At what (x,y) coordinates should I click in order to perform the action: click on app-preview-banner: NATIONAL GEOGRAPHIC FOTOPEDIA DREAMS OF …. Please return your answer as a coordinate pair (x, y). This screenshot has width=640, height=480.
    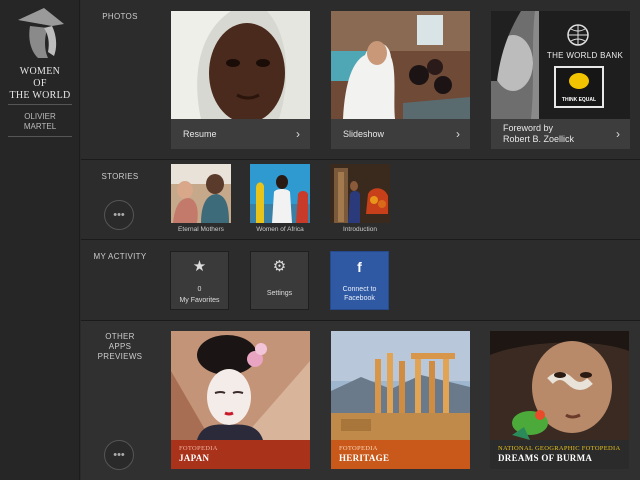
    Looking at the image, I should click on (559, 454).